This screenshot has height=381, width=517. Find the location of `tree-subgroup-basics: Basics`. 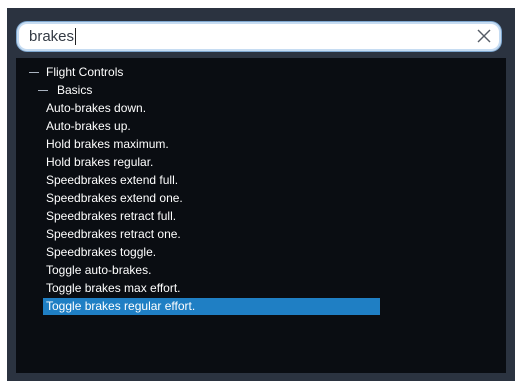

tree-subgroup-basics: Basics is located at coordinates (261, 90).